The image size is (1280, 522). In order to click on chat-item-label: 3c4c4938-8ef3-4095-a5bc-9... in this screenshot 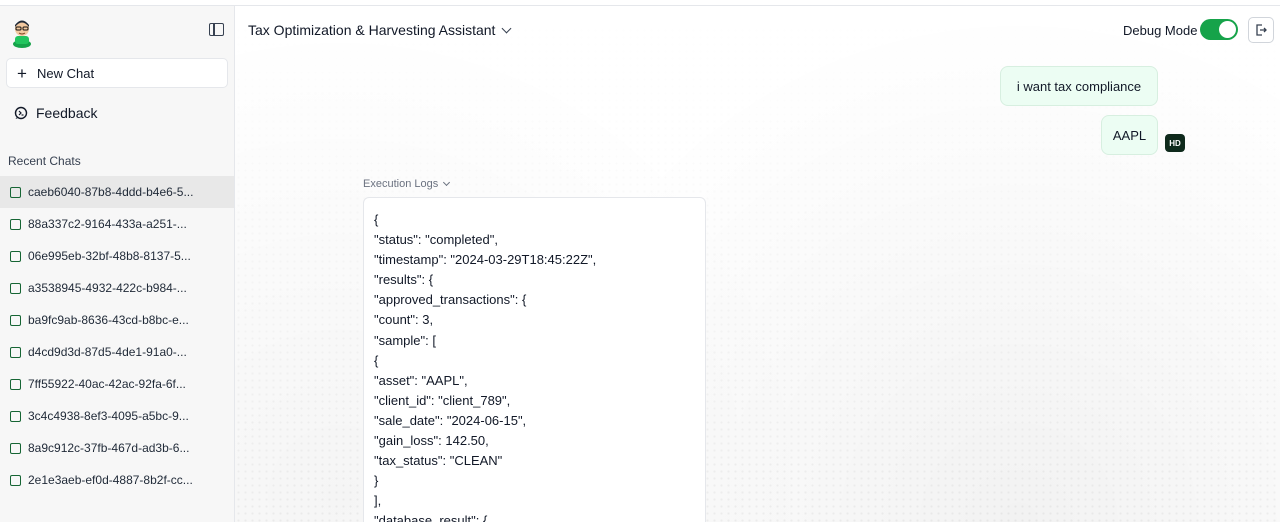, I will do `click(108, 416)`.